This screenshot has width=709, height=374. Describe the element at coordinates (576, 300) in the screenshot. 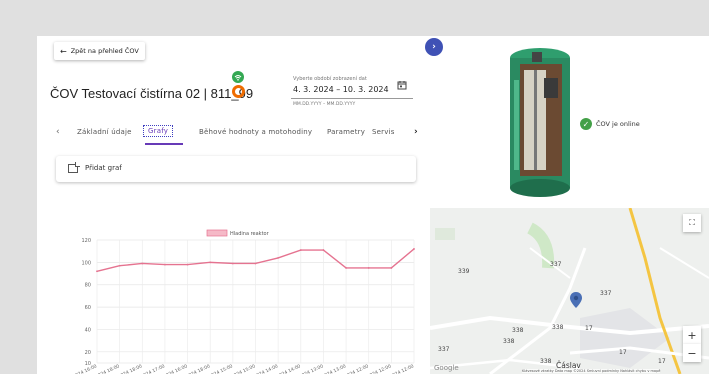

I see `map-pin-icon` at that location.